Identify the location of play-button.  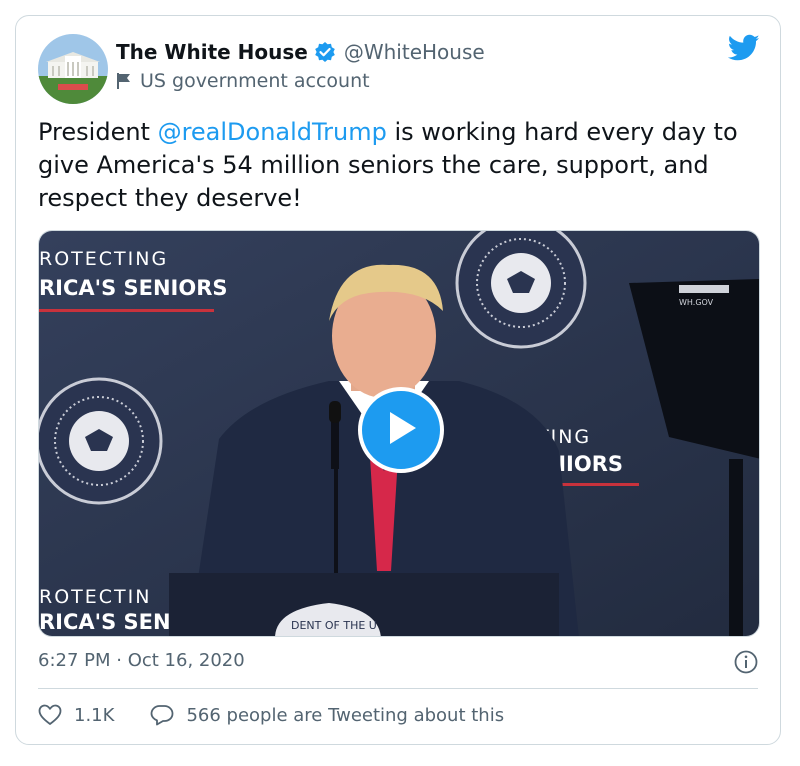
(401, 430).